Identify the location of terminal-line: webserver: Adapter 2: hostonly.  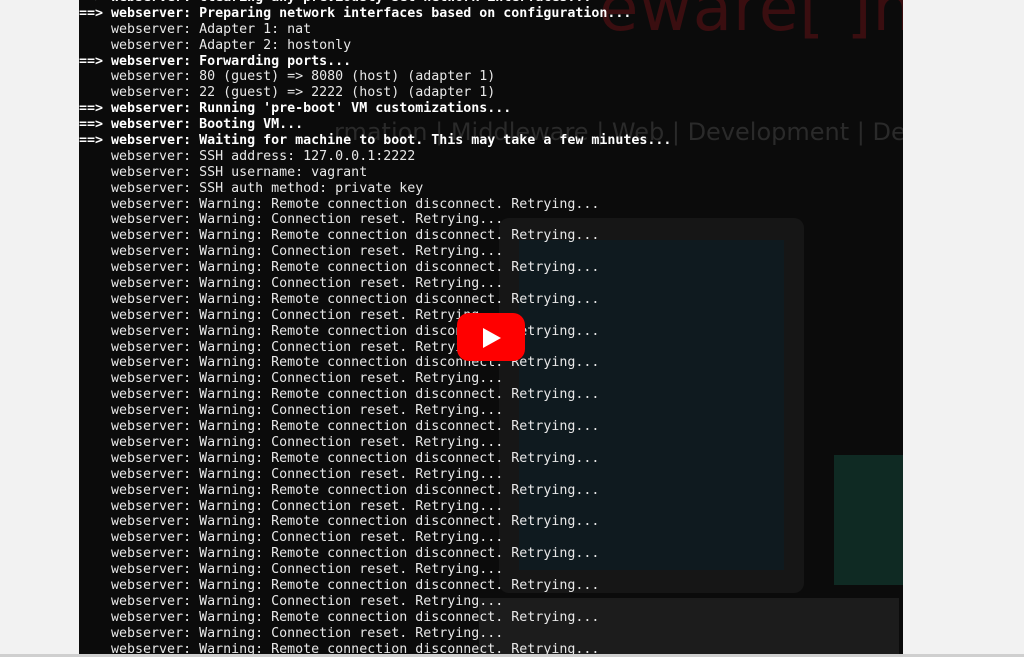
(215, 45).